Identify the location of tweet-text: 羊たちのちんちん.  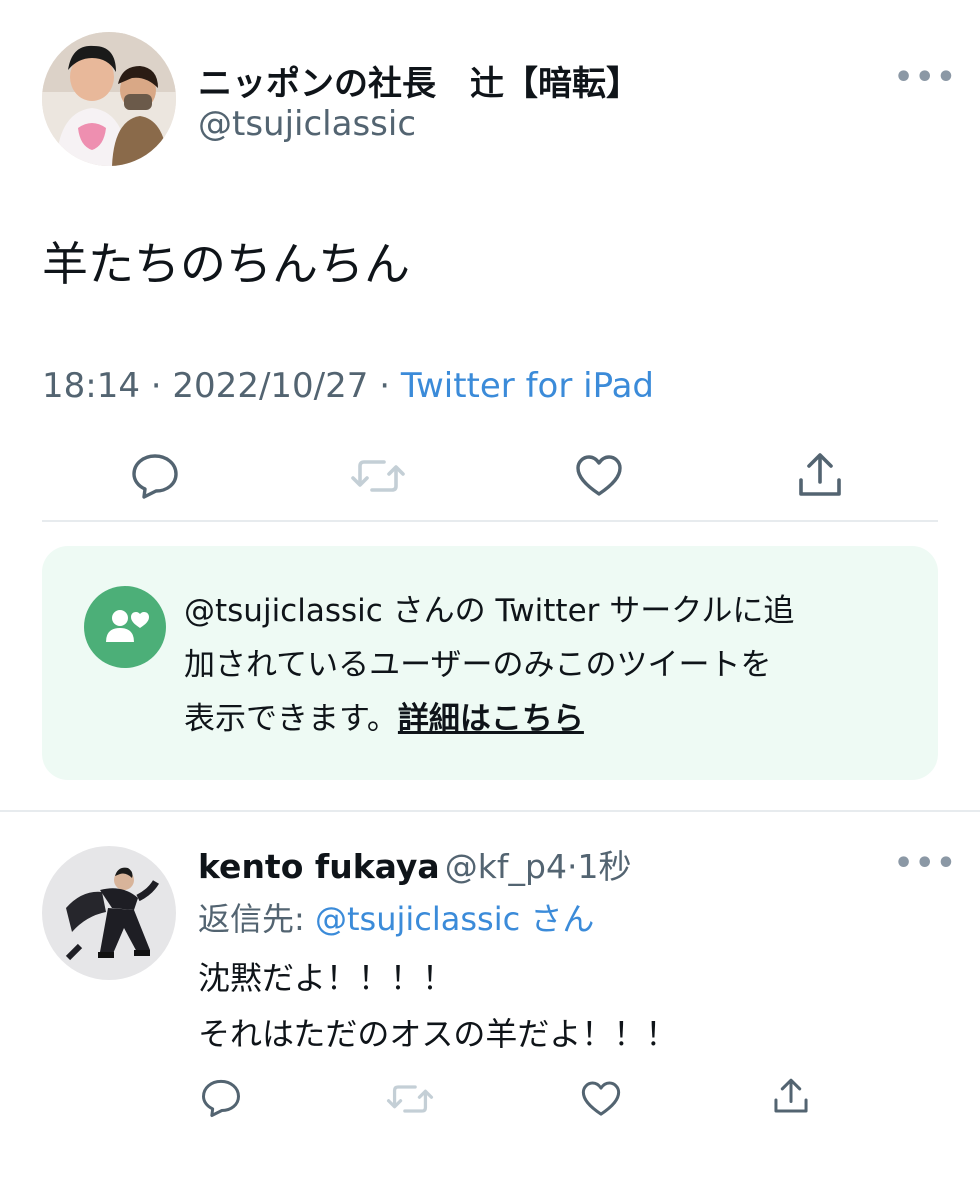
(226, 264).